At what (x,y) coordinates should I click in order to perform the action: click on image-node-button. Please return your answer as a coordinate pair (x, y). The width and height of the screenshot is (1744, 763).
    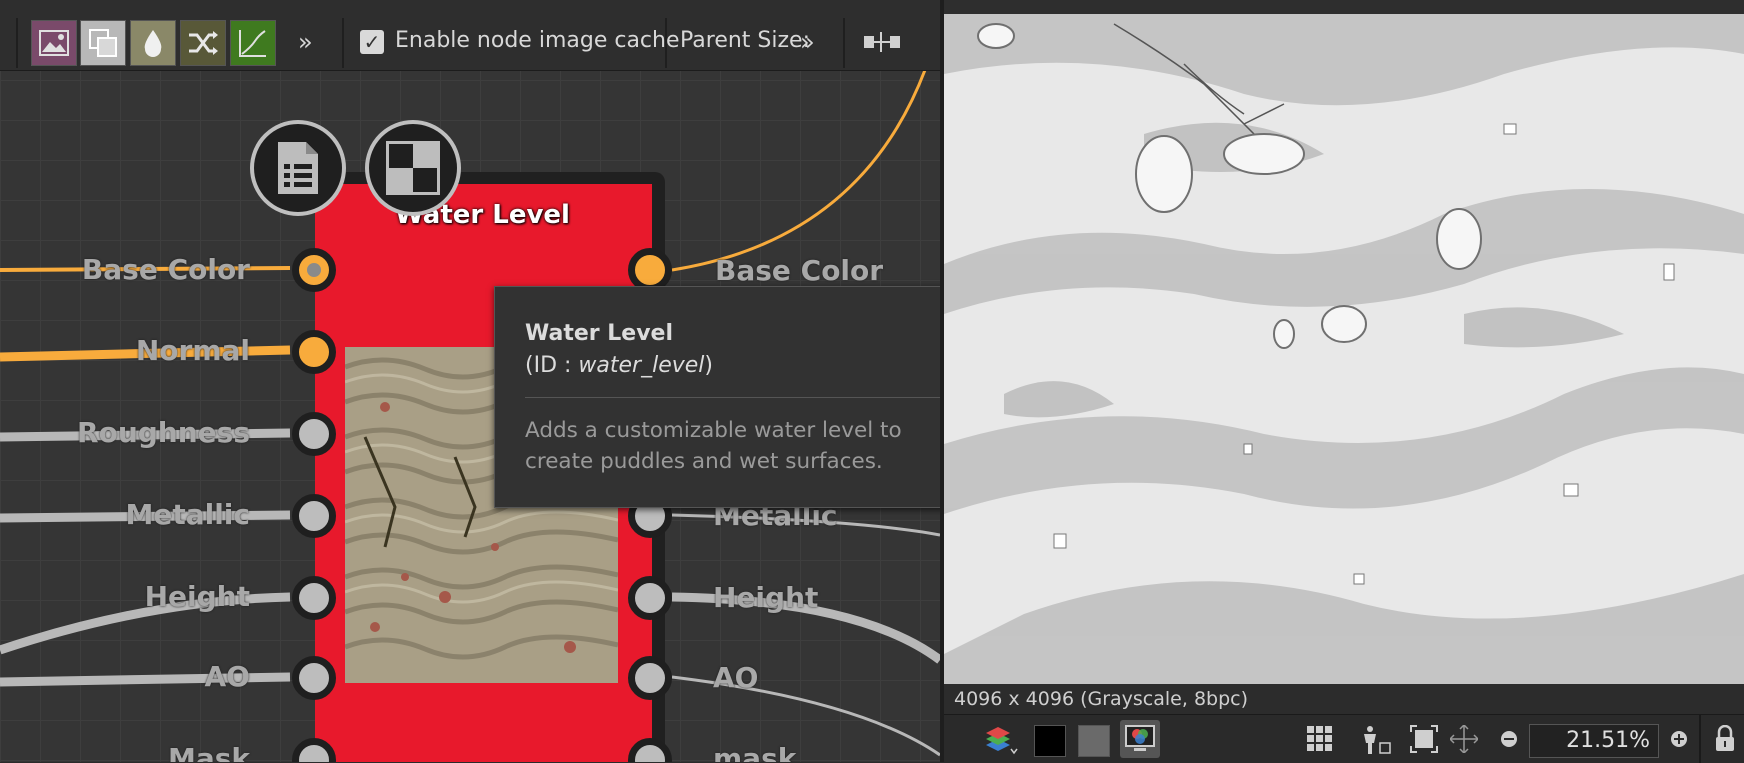
    Looking at the image, I should click on (54, 43).